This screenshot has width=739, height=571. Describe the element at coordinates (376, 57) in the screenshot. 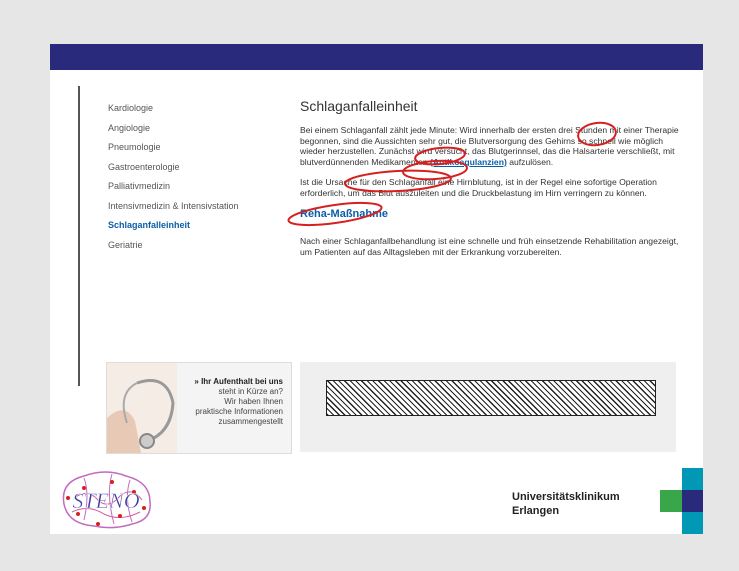

I see `header-bar` at that location.